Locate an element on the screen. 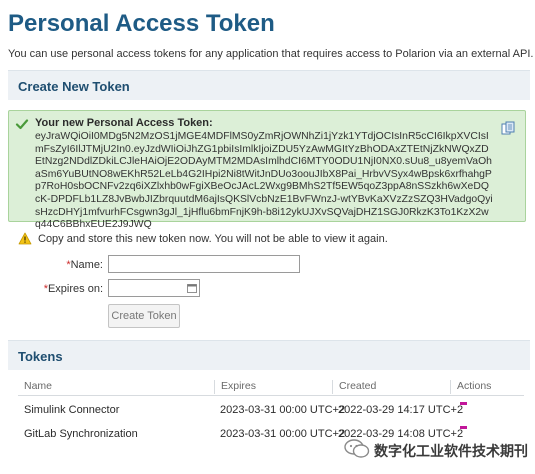 This screenshot has width=535, height=474. column-header-actions: Actions is located at coordinates (470, 387).